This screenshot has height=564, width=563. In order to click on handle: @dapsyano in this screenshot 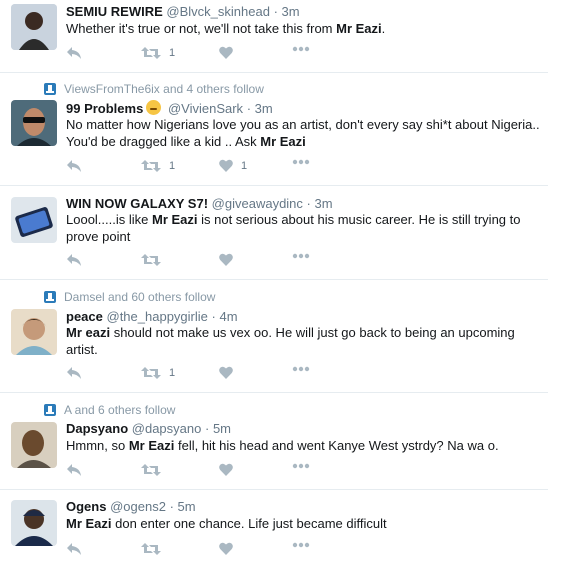, I will do `click(167, 428)`.